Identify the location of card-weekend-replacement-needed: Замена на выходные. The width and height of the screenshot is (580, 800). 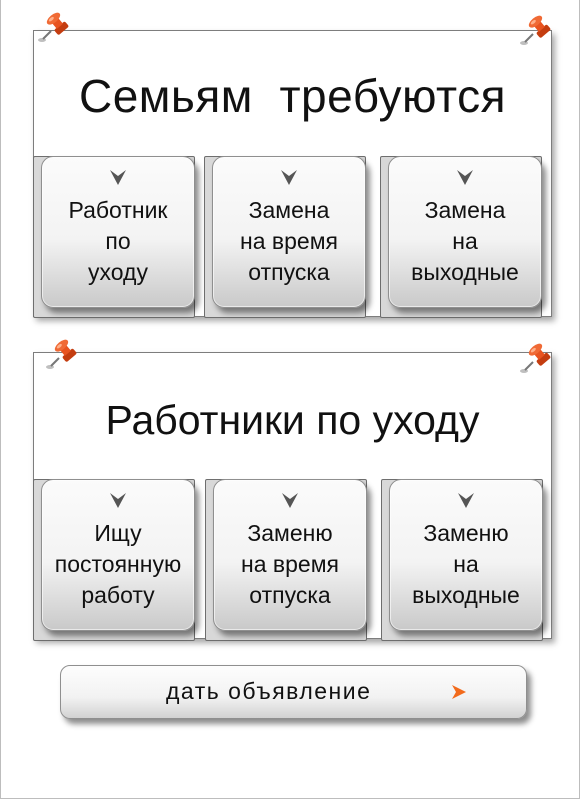
(465, 232).